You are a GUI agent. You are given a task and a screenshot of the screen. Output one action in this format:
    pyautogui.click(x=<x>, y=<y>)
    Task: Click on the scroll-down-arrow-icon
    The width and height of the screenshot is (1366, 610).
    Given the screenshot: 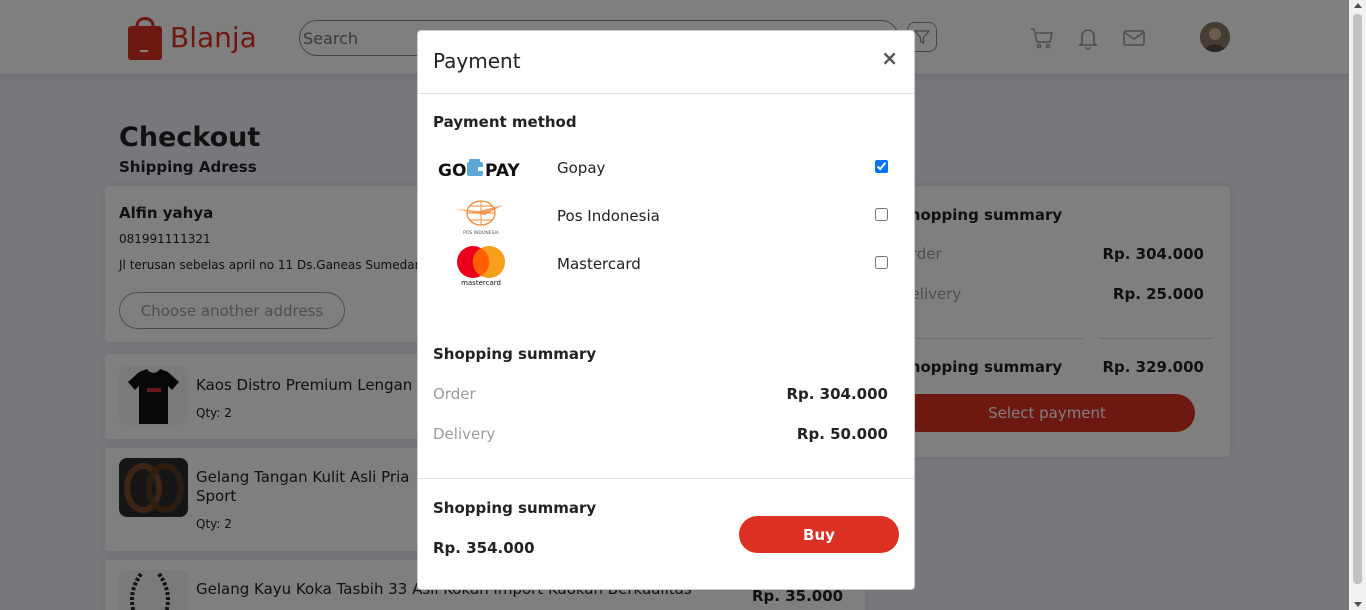 What is the action you would take?
    pyautogui.click(x=1358, y=604)
    